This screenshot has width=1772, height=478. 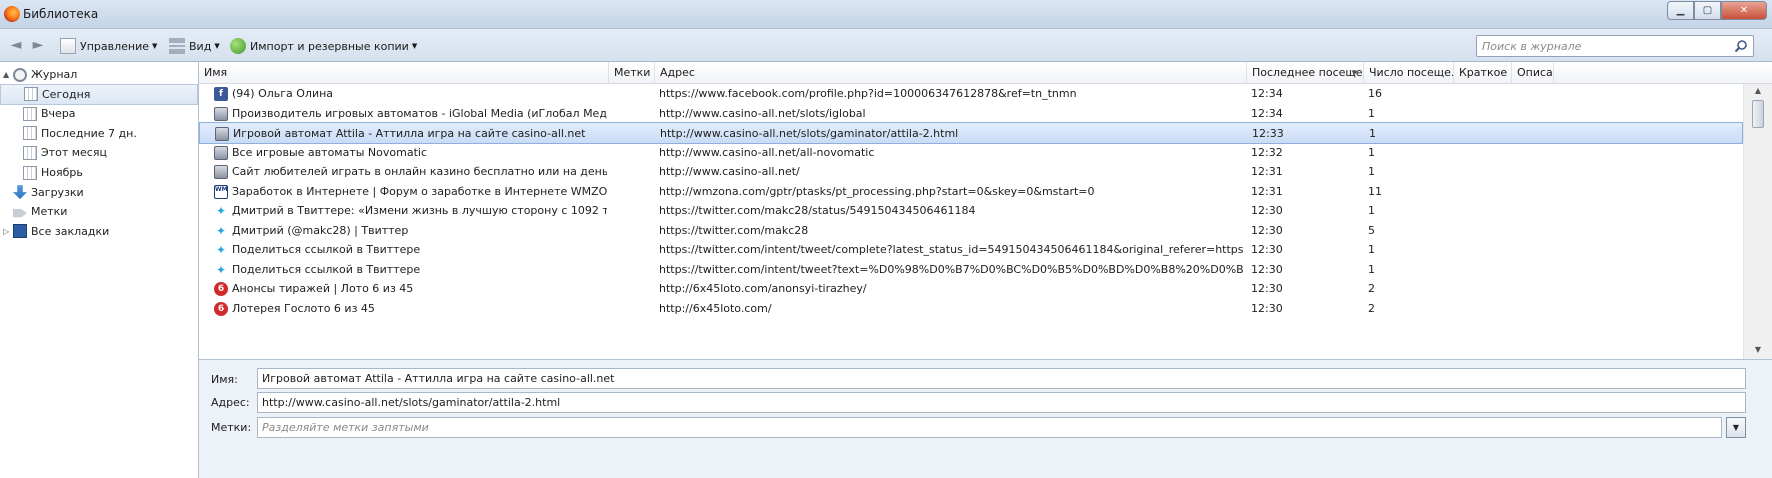 What do you see at coordinates (1758, 92) in the screenshot?
I see `scroll-up-icon: ▲` at bounding box center [1758, 92].